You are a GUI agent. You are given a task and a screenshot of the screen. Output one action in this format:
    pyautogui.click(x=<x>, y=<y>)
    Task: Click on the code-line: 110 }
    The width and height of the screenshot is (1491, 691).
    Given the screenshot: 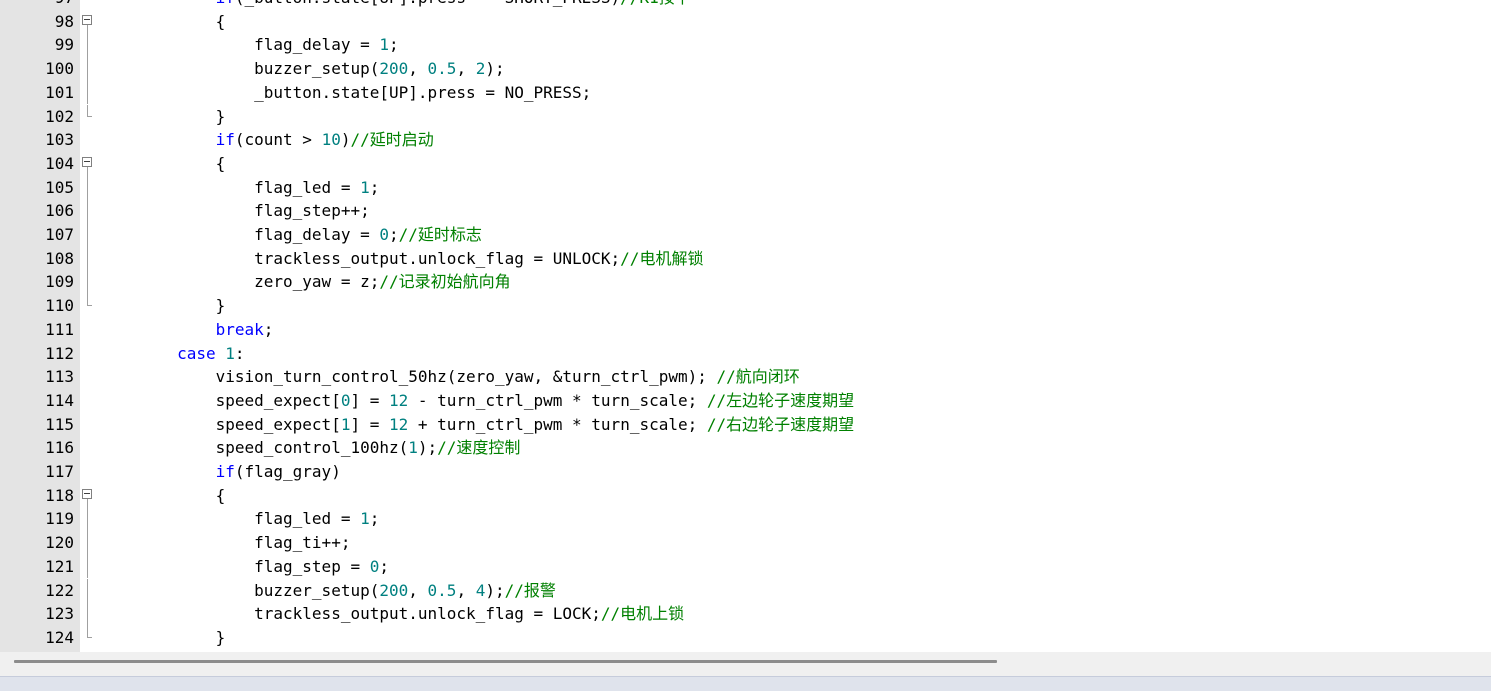 What is the action you would take?
    pyautogui.click(x=745, y=306)
    